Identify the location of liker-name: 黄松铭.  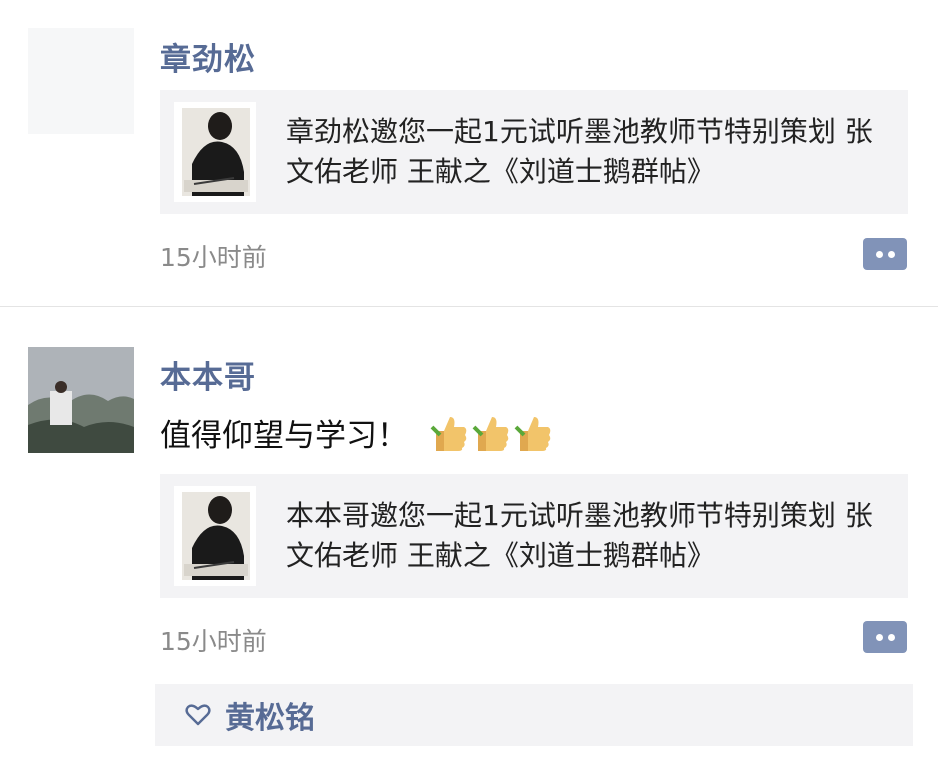
(270, 715).